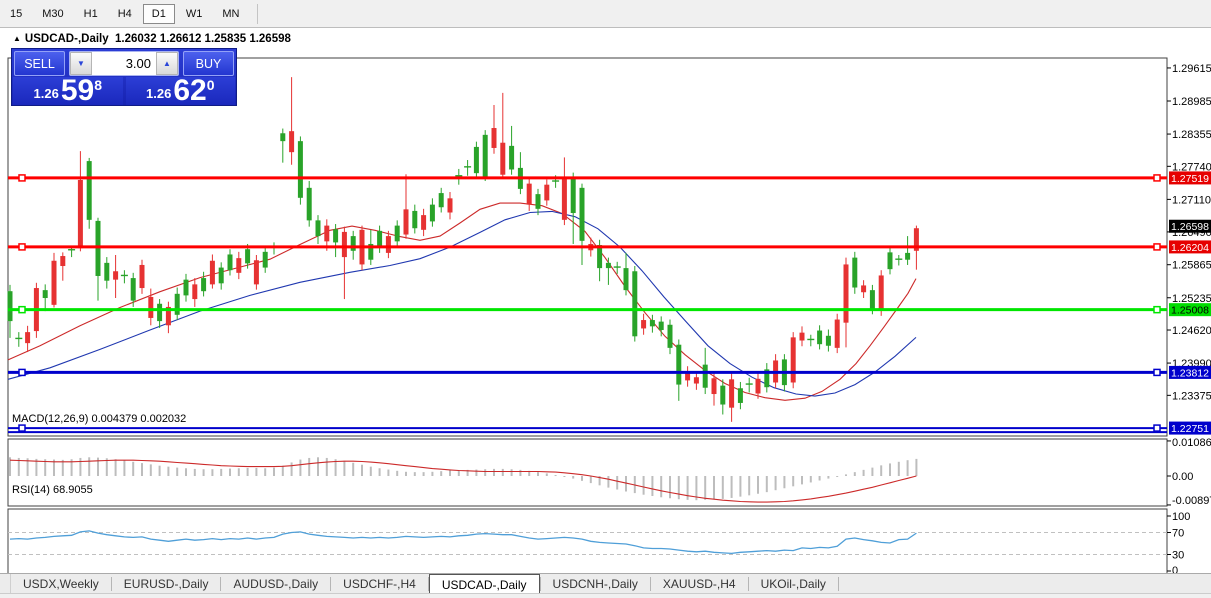  What do you see at coordinates (1190, 311) in the screenshot?
I see `svg-text: 1.25008` at bounding box center [1190, 311].